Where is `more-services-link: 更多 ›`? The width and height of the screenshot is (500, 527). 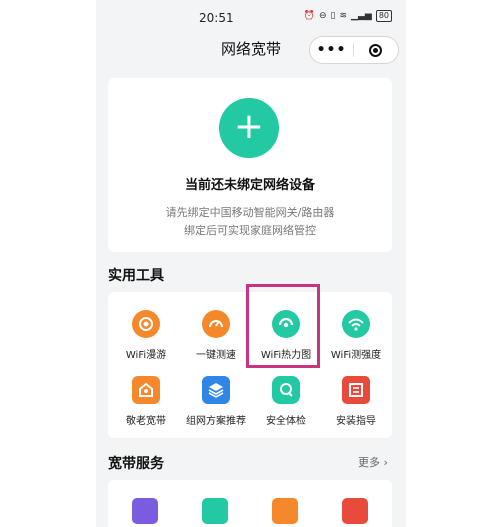 more-services-link: 更多 › is located at coordinates (373, 462).